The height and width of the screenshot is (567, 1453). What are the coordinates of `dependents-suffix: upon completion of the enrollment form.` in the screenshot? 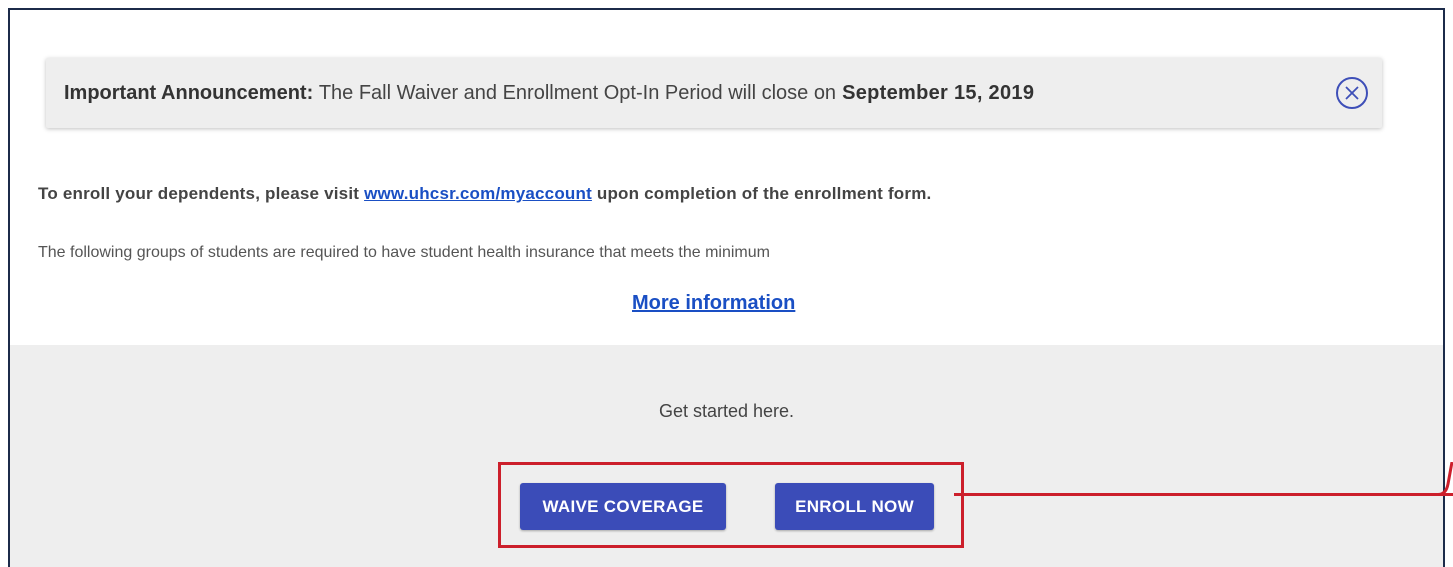 It's located at (764, 193).